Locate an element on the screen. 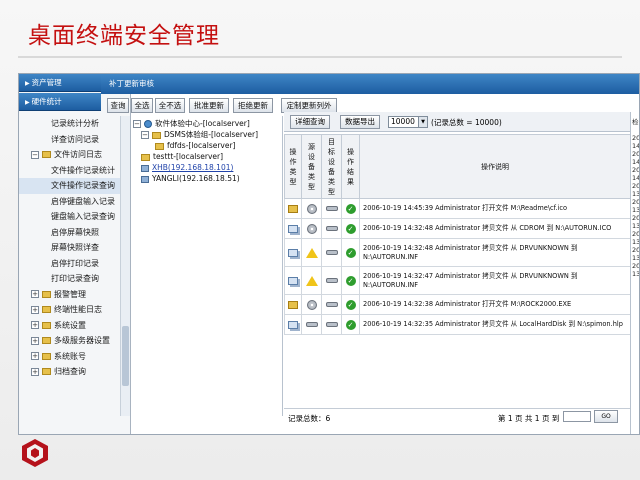 This screenshot has height=480, width=640. nav-item-label: 系统账号 is located at coordinates (70, 356).